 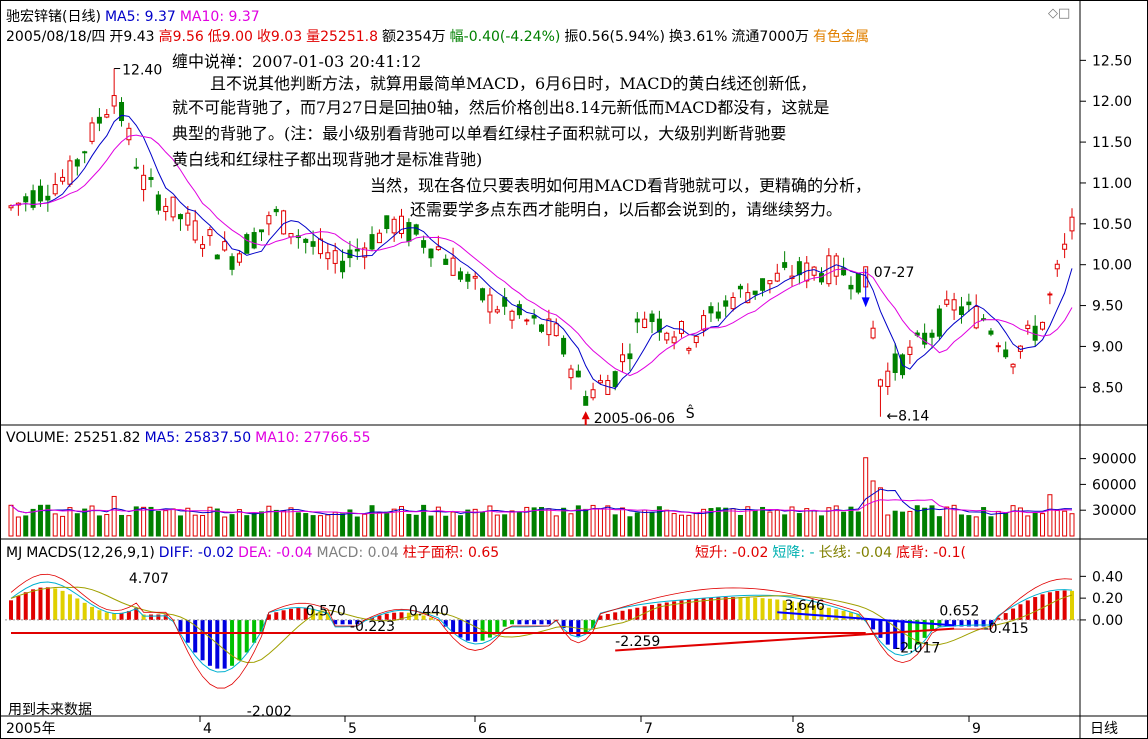 What do you see at coordinates (198, 438) in the screenshot?
I see `volume-header-item-1: MA5: 25837.50` at bounding box center [198, 438].